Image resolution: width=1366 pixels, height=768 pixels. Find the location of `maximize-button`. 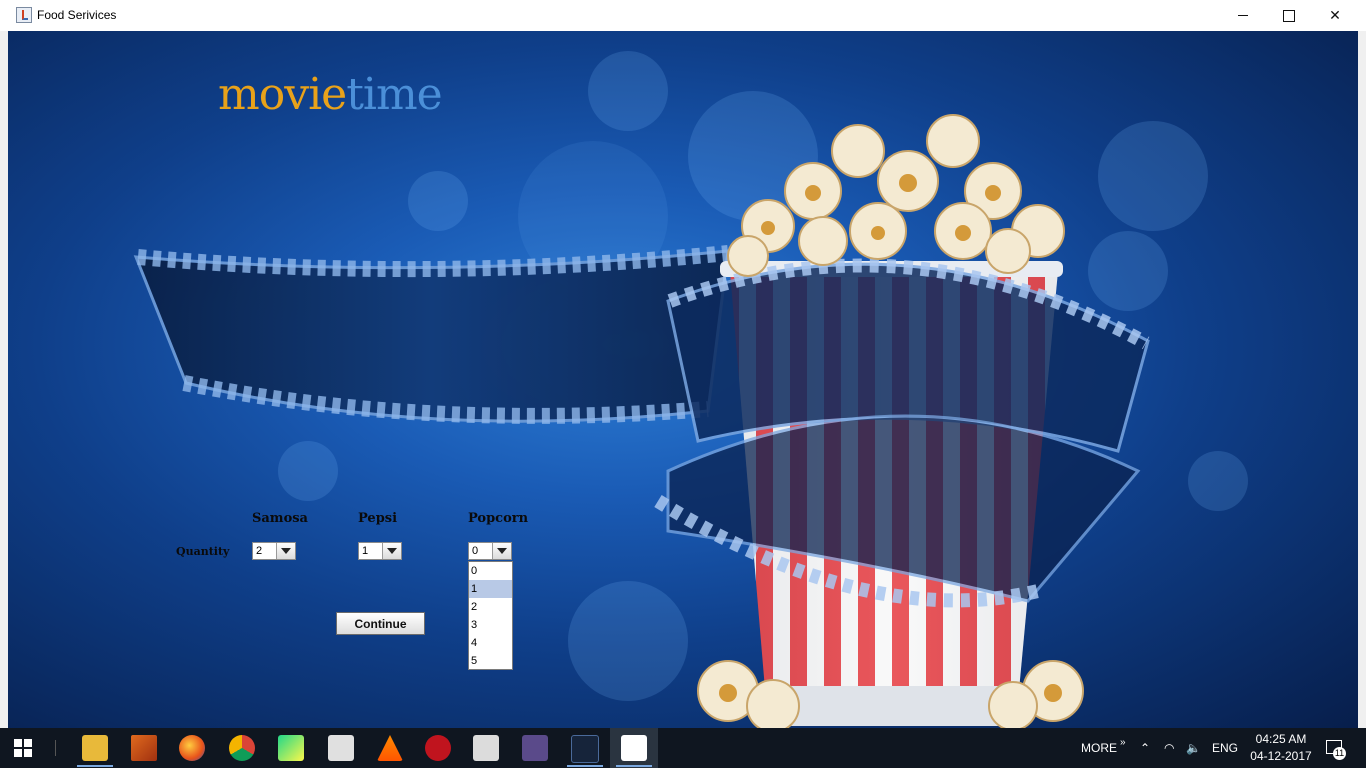

maximize-button is located at coordinates (1289, 15).